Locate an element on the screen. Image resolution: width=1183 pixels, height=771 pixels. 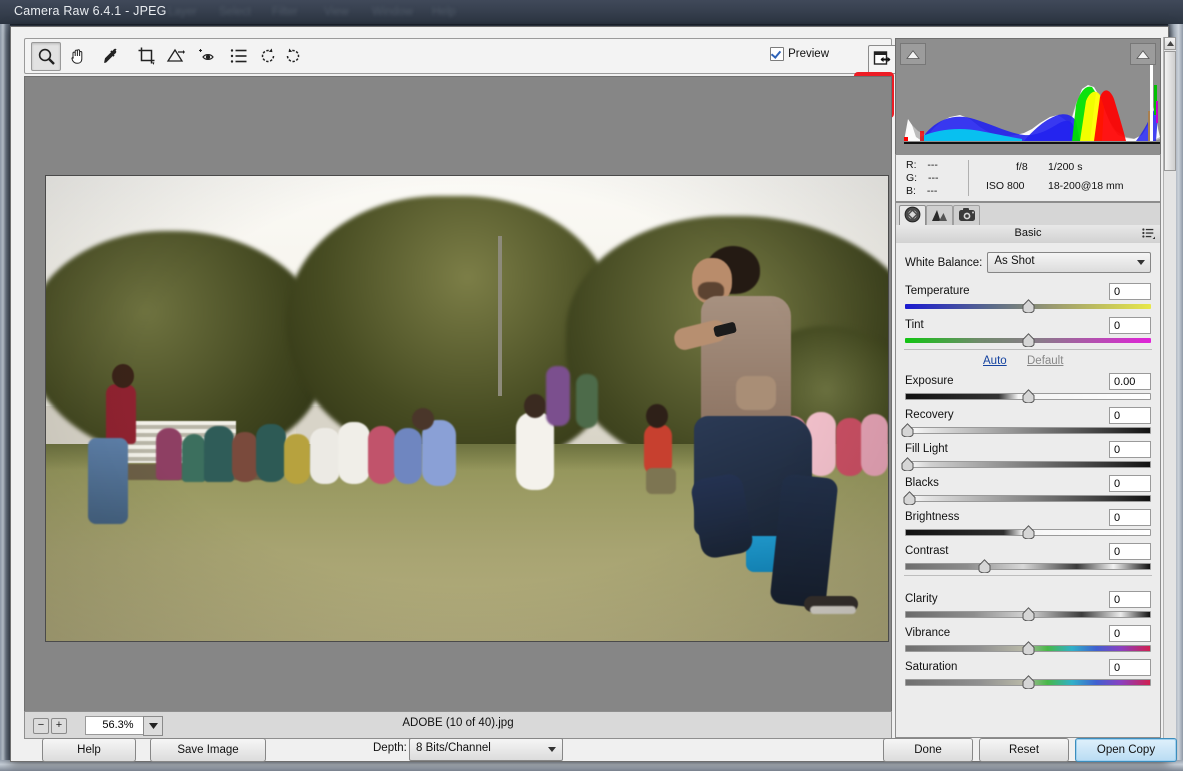
slider-value-input: 0.00 is located at coordinates (1130, 381).